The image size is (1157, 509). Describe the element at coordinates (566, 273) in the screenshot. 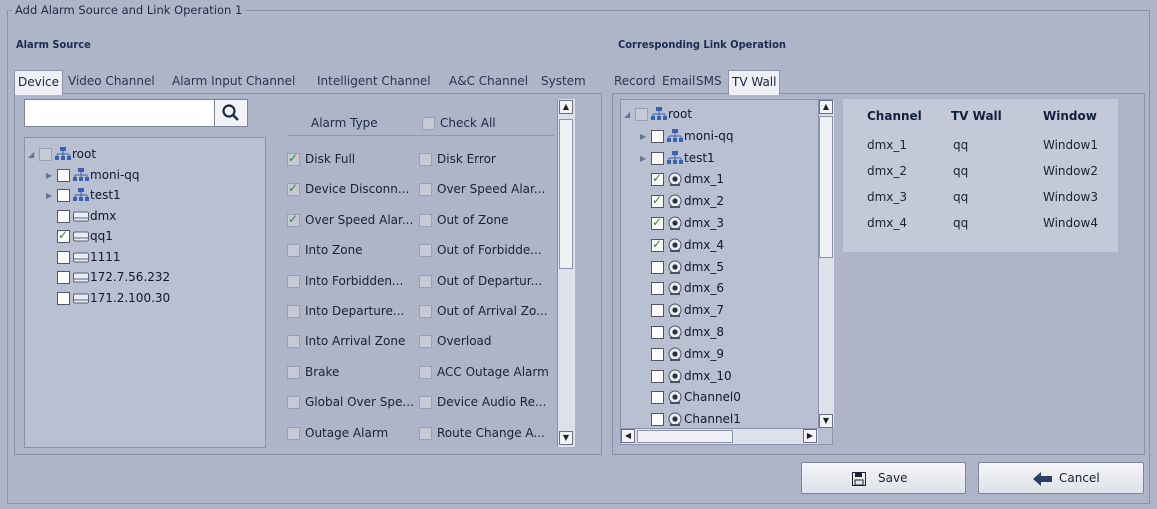

I see `alarm-type-scrollbar: ▲ ▼` at that location.